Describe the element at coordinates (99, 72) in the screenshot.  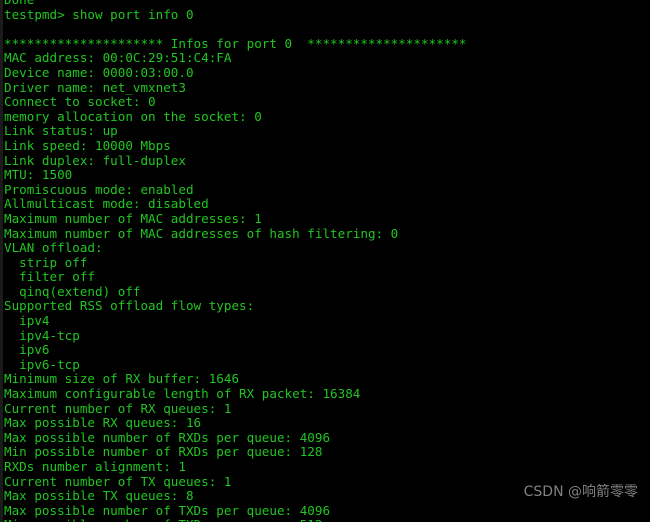
I see `terminal-line: Device name: 0000:03:00.0` at that location.